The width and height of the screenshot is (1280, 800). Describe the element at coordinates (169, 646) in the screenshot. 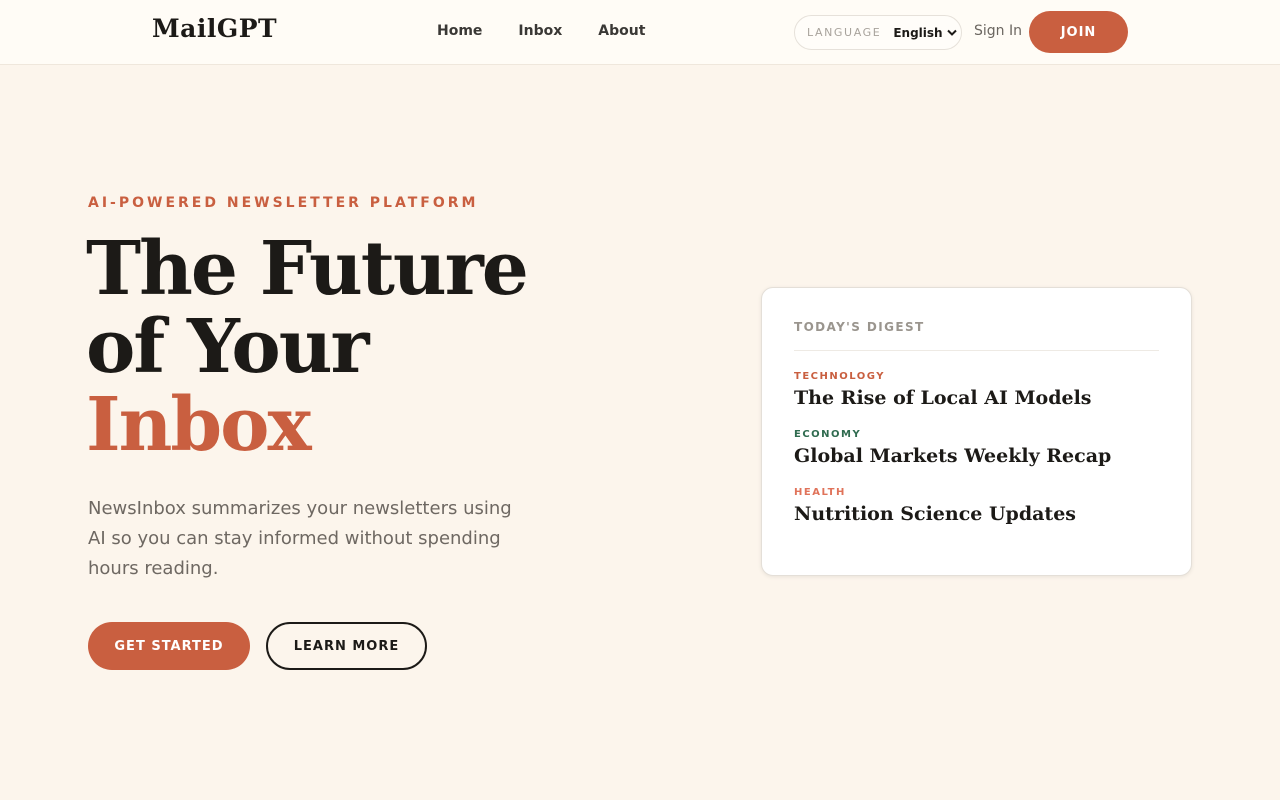

I see `get-started-button: GET STARTED` at that location.